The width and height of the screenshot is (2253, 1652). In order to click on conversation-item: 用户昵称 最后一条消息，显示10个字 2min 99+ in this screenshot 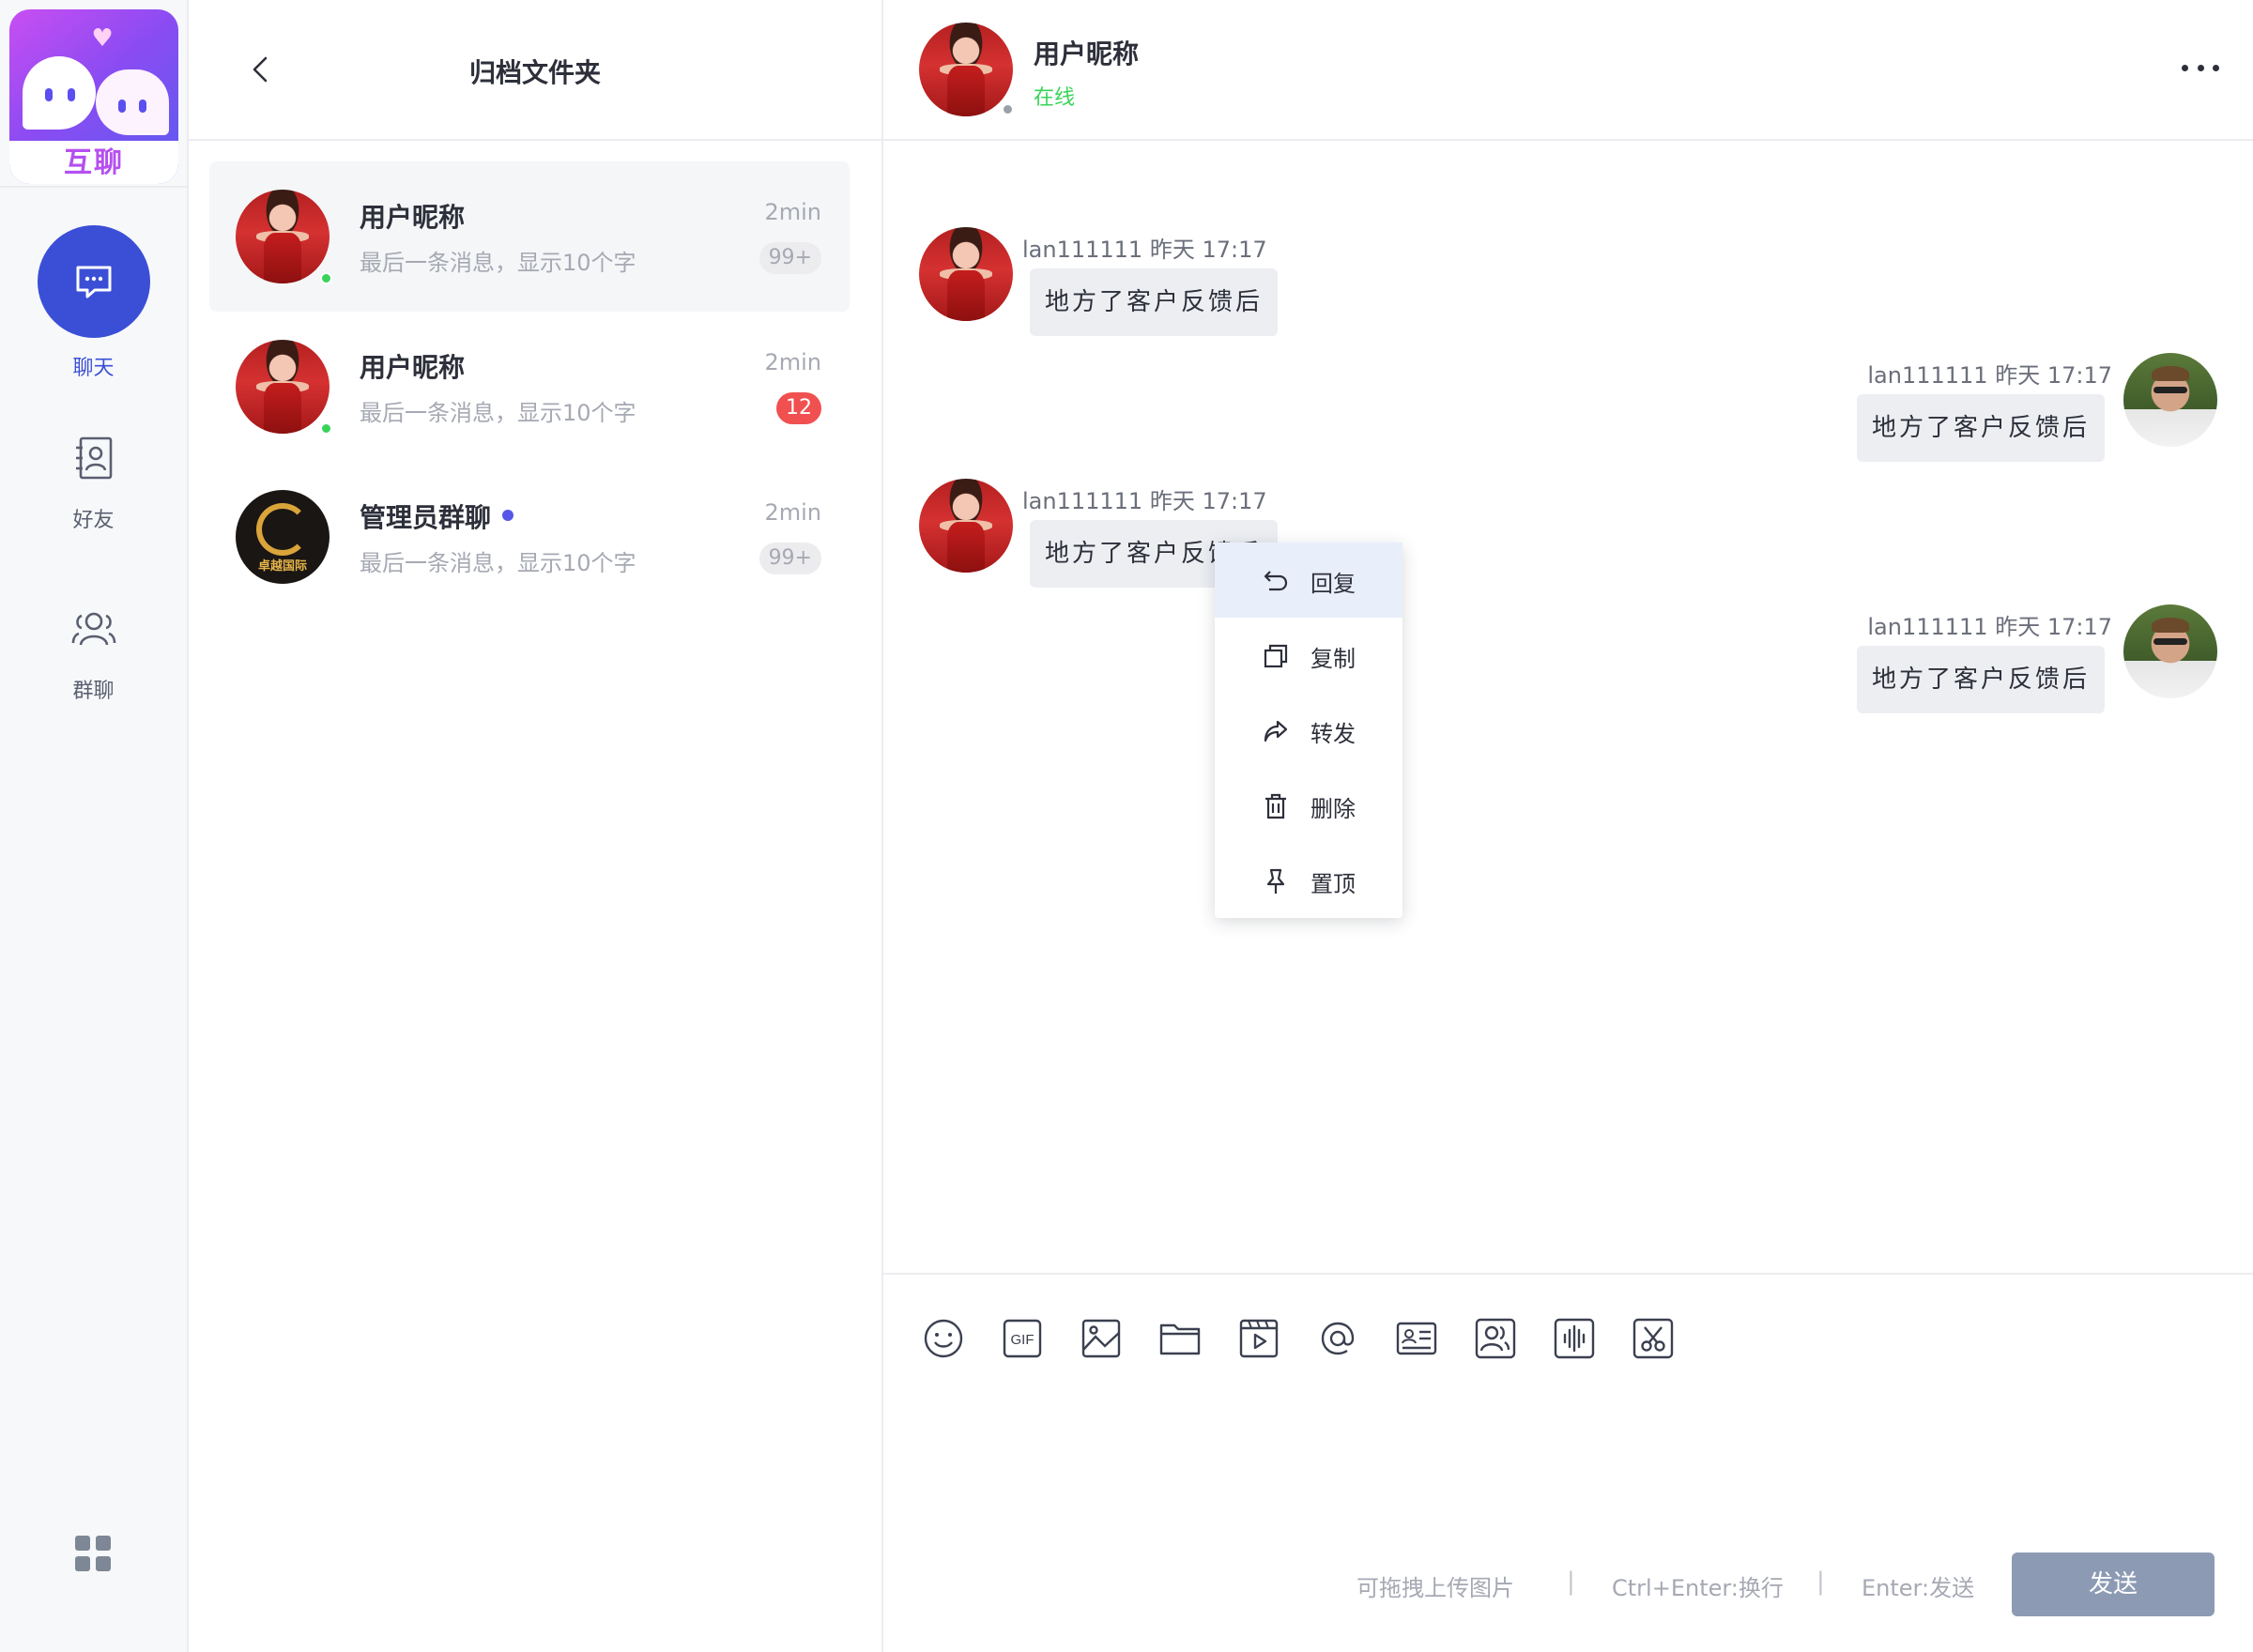, I will do `click(529, 236)`.